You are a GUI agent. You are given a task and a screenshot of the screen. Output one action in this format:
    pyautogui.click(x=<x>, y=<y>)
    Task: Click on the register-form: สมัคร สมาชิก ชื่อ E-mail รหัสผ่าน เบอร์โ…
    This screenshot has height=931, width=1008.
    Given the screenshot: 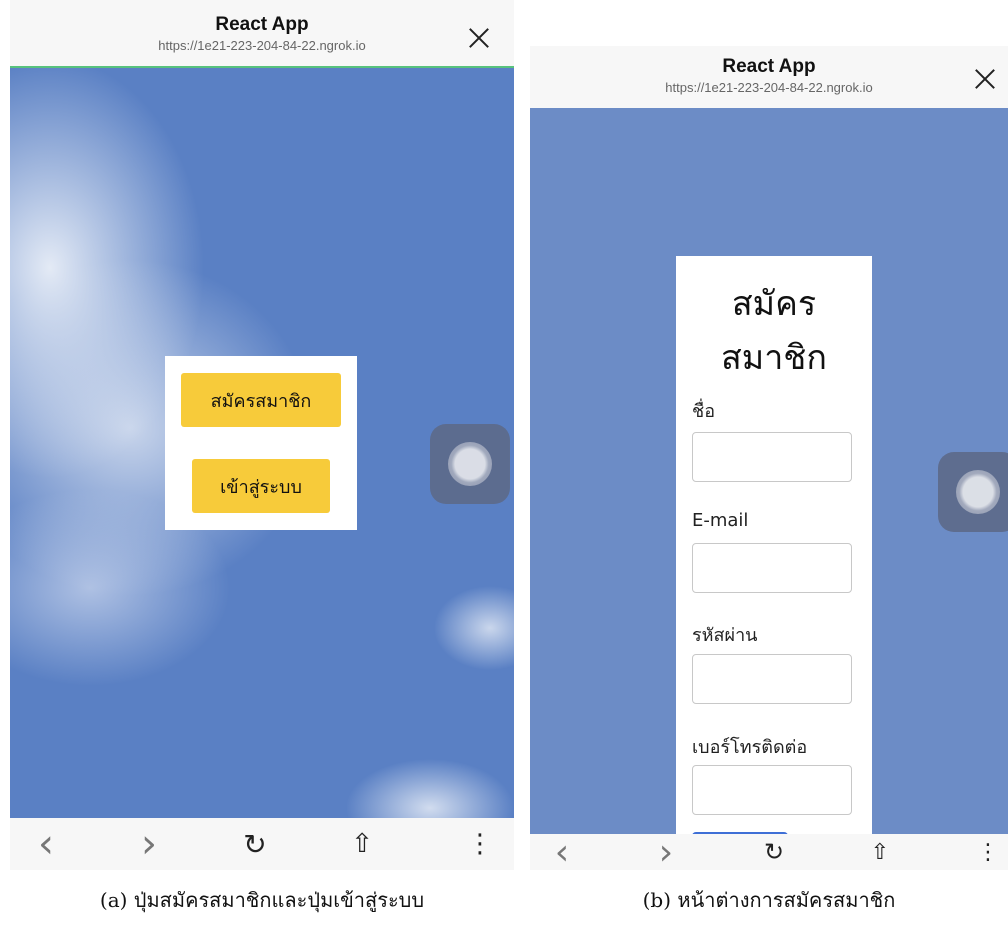 What is the action you would take?
    pyautogui.click(x=774, y=545)
    